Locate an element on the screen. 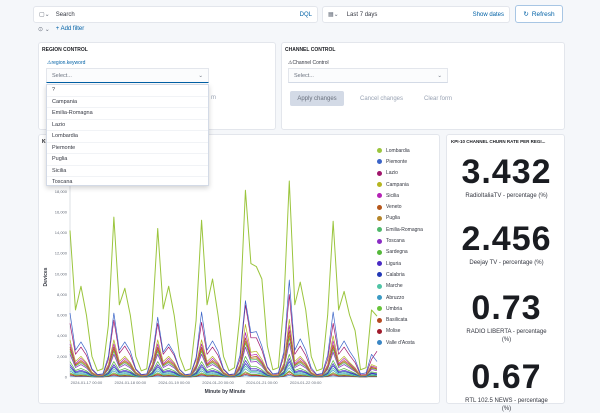 The width and height of the screenshot is (600, 413). y-tick-label: 12,000 is located at coordinates (61, 253).